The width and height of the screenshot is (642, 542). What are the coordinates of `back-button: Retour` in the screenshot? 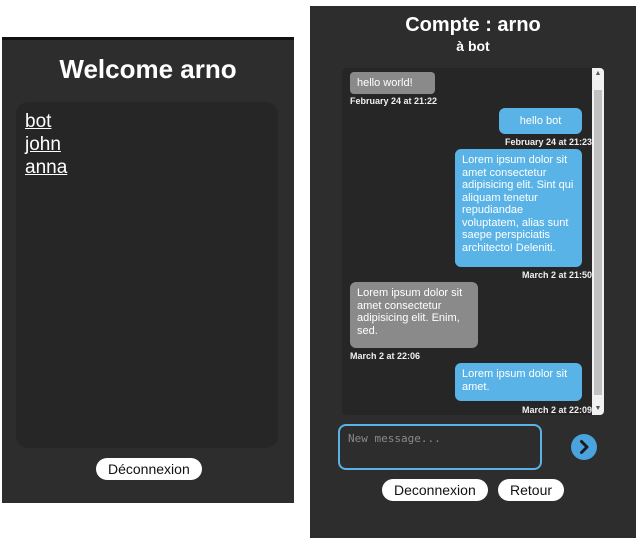 It's located at (531, 490).